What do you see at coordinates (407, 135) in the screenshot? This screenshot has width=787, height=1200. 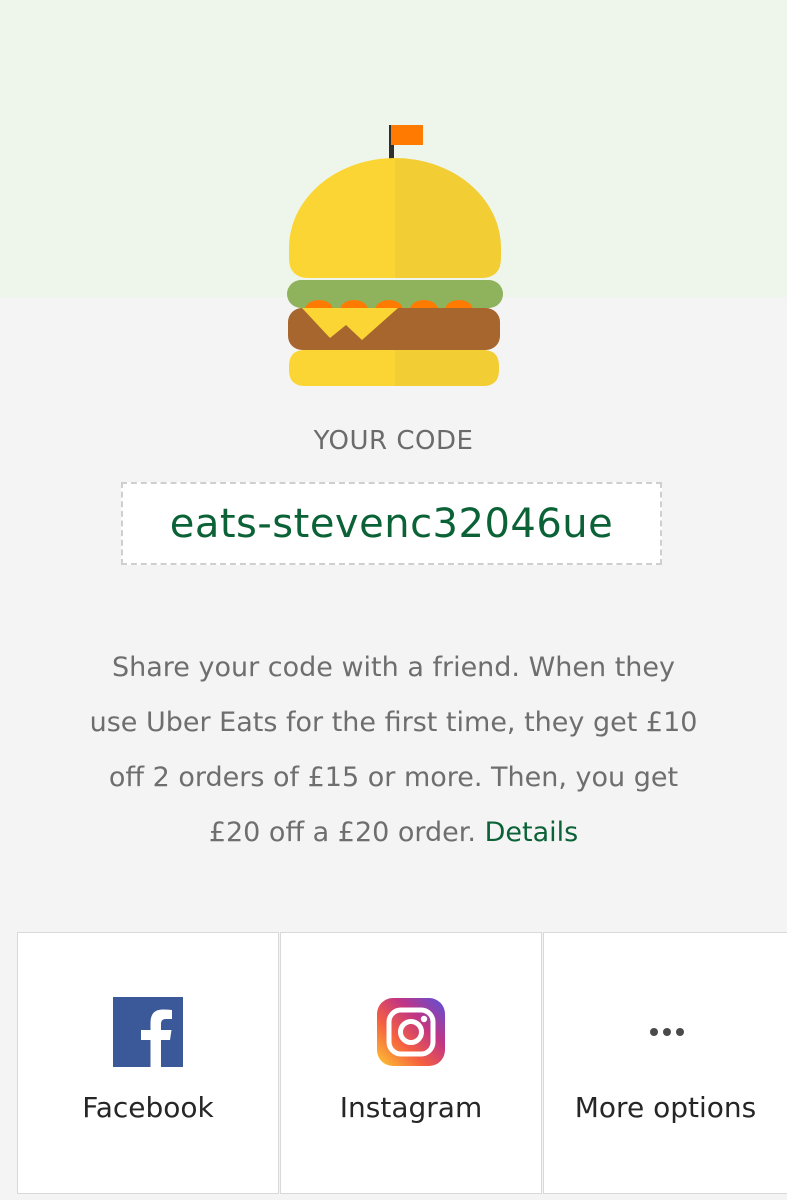 I see `flag` at bounding box center [407, 135].